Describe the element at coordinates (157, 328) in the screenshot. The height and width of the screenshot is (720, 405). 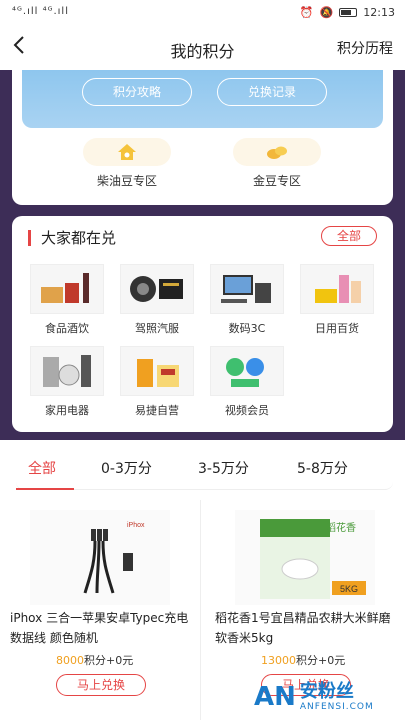
I see `category-label: 驾照汽服` at that location.